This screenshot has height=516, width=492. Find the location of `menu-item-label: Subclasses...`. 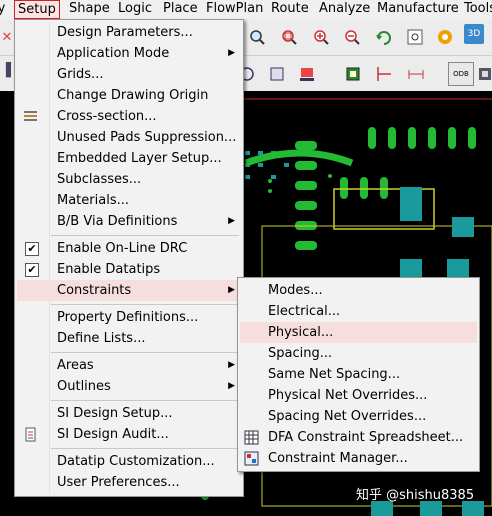

menu-item-label: Subclasses... is located at coordinates (99, 179).